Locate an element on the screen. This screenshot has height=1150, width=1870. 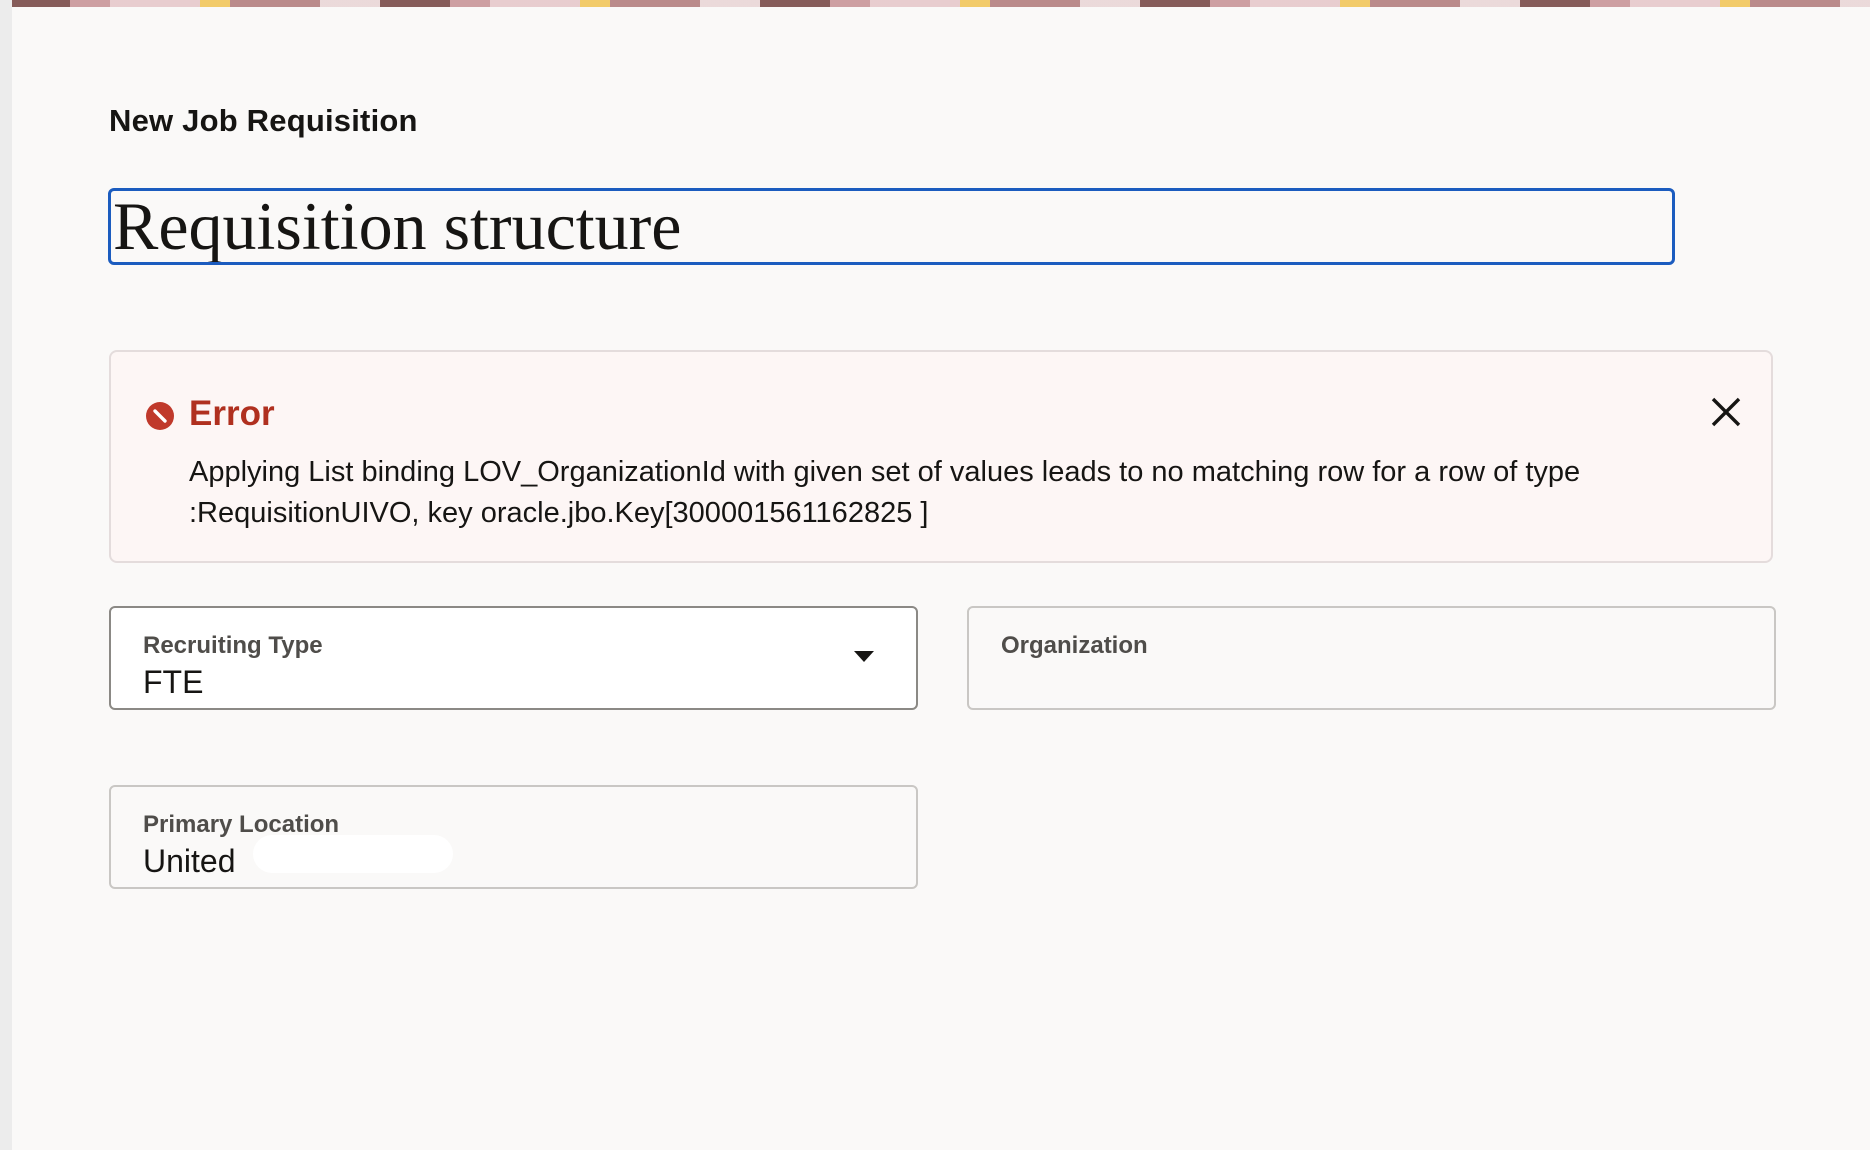
primary-location-field: Primary Location United is located at coordinates (513, 837).